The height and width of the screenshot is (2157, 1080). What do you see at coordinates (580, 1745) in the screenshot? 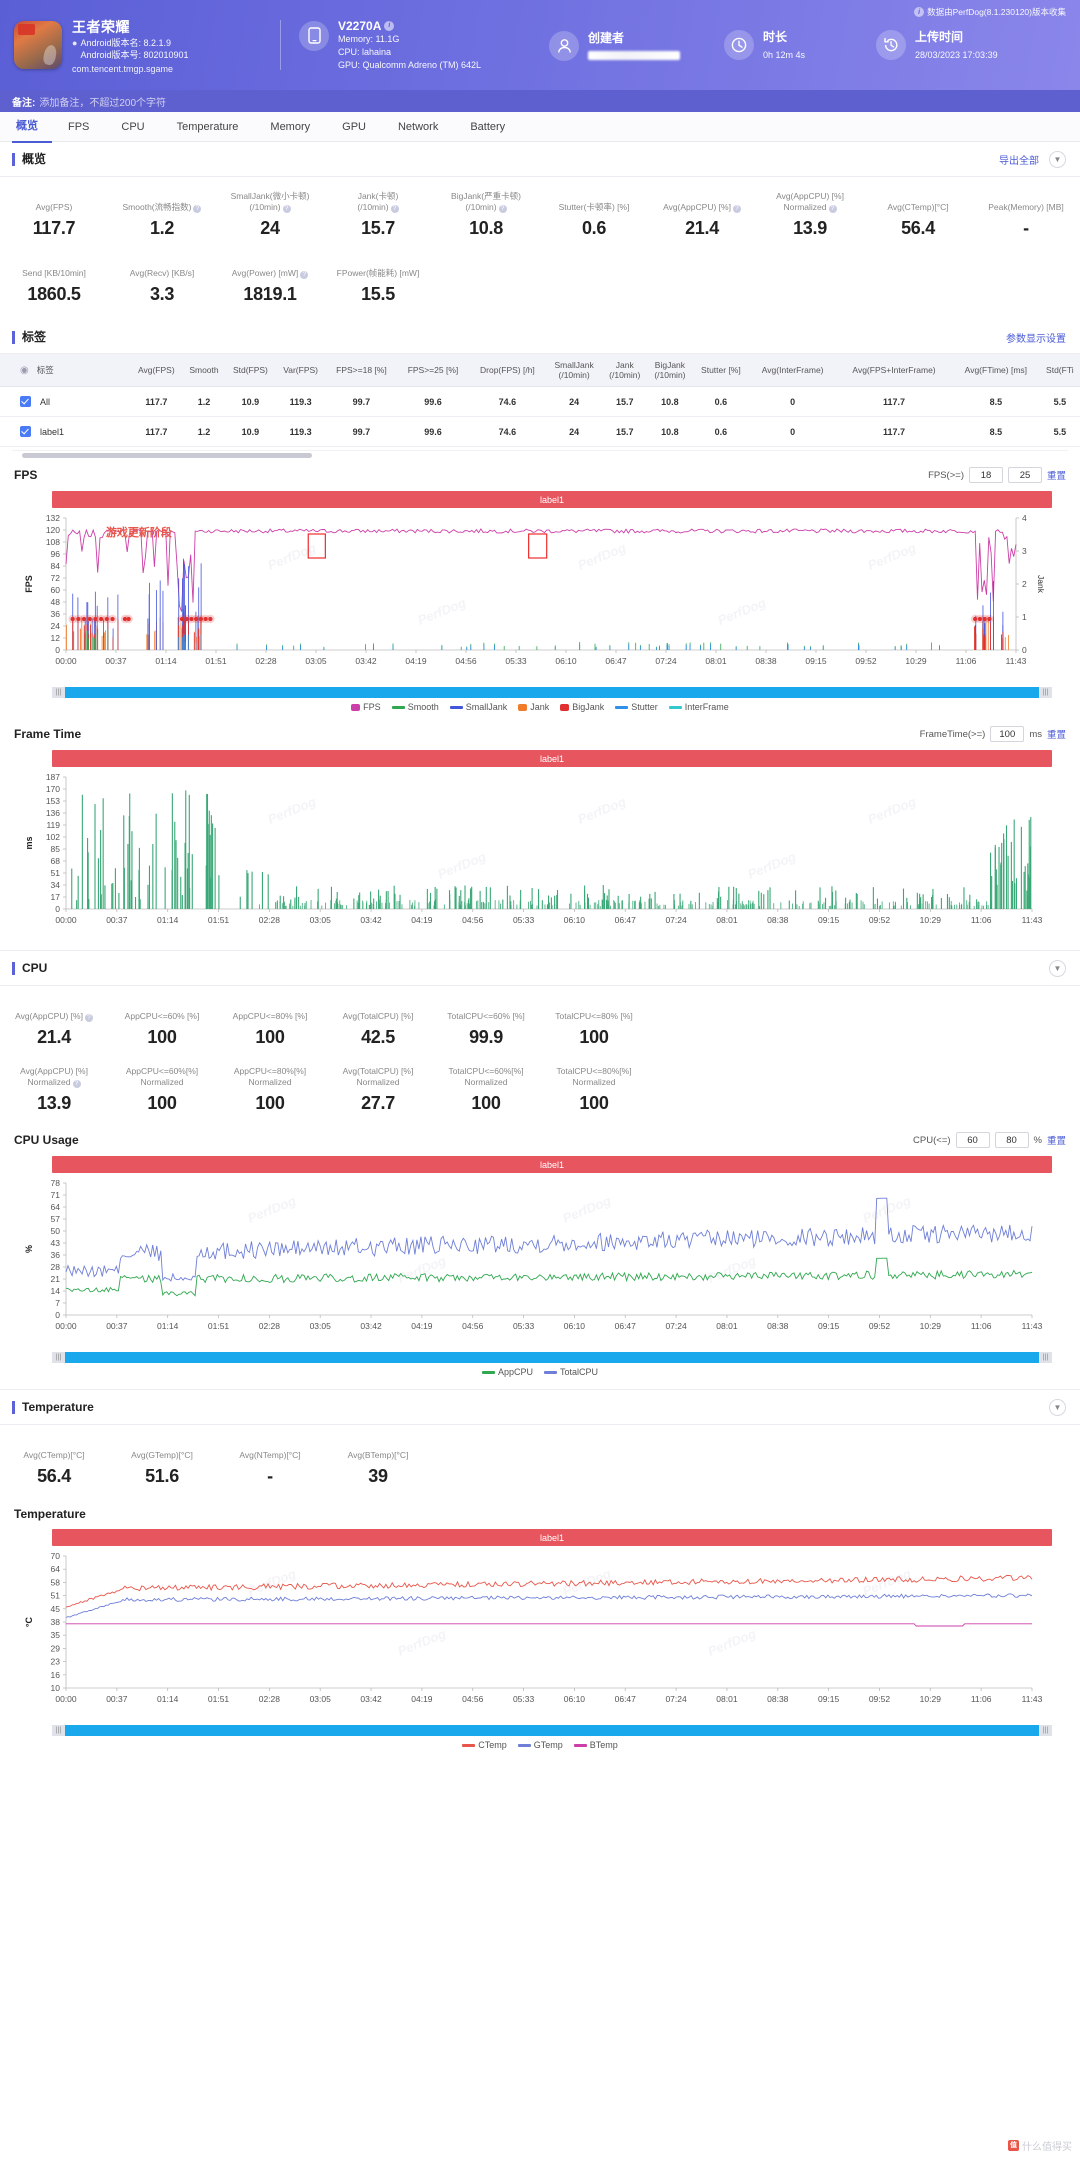
I see `legend-swatch` at bounding box center [580, 1745].